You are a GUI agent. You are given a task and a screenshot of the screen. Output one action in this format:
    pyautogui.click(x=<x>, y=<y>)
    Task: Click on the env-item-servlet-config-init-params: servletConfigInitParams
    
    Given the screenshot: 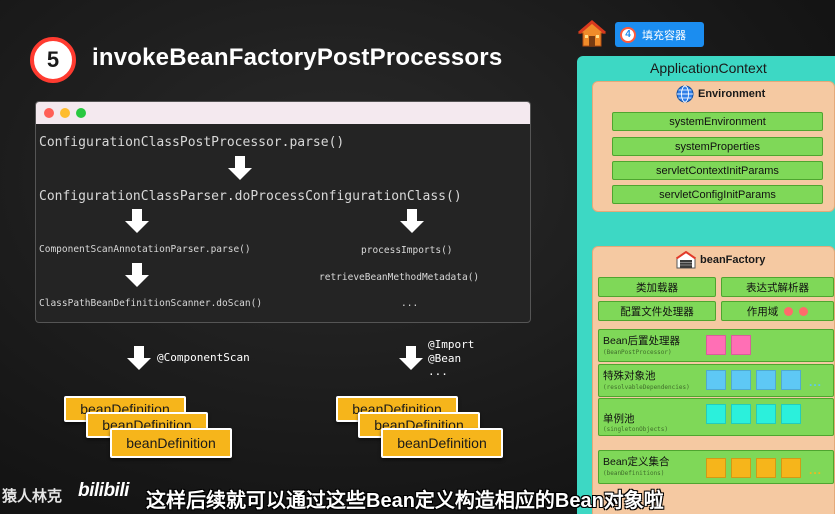 What is the action you would take?
    pyautogui.click(x=717, y=194)
    